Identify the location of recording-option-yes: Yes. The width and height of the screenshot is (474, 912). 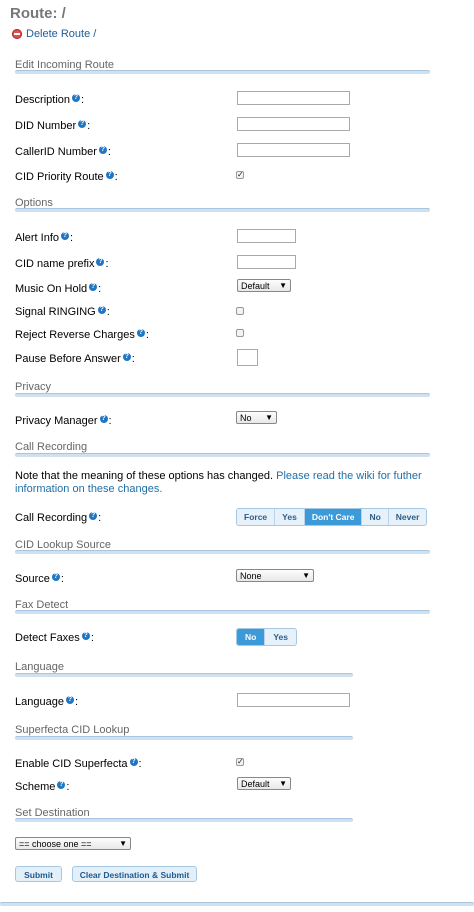
(290, 517).